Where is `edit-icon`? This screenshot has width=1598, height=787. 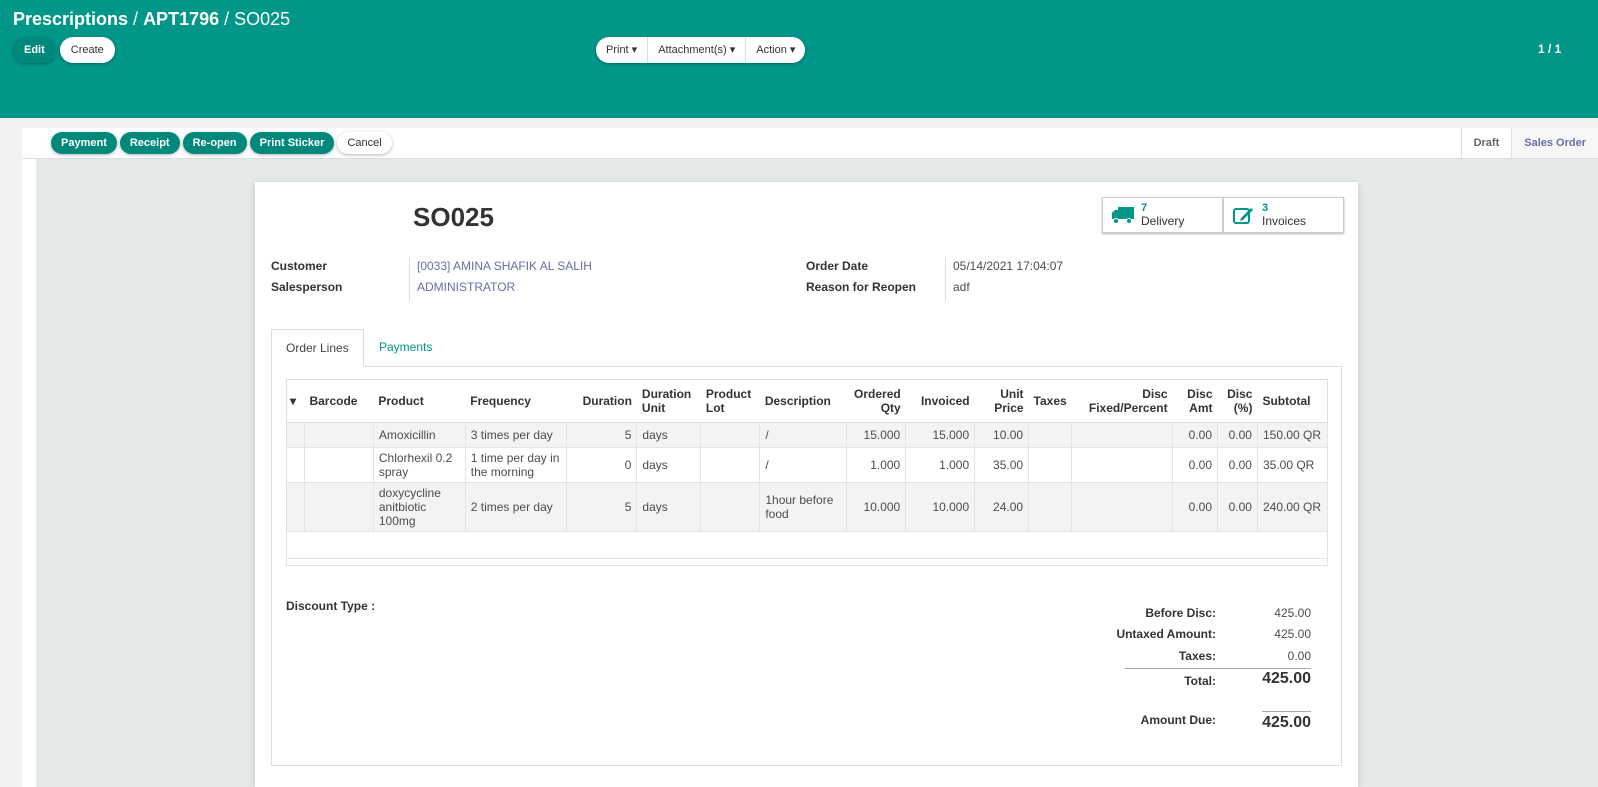
edit-icon is located at coordinates (1243, 216).